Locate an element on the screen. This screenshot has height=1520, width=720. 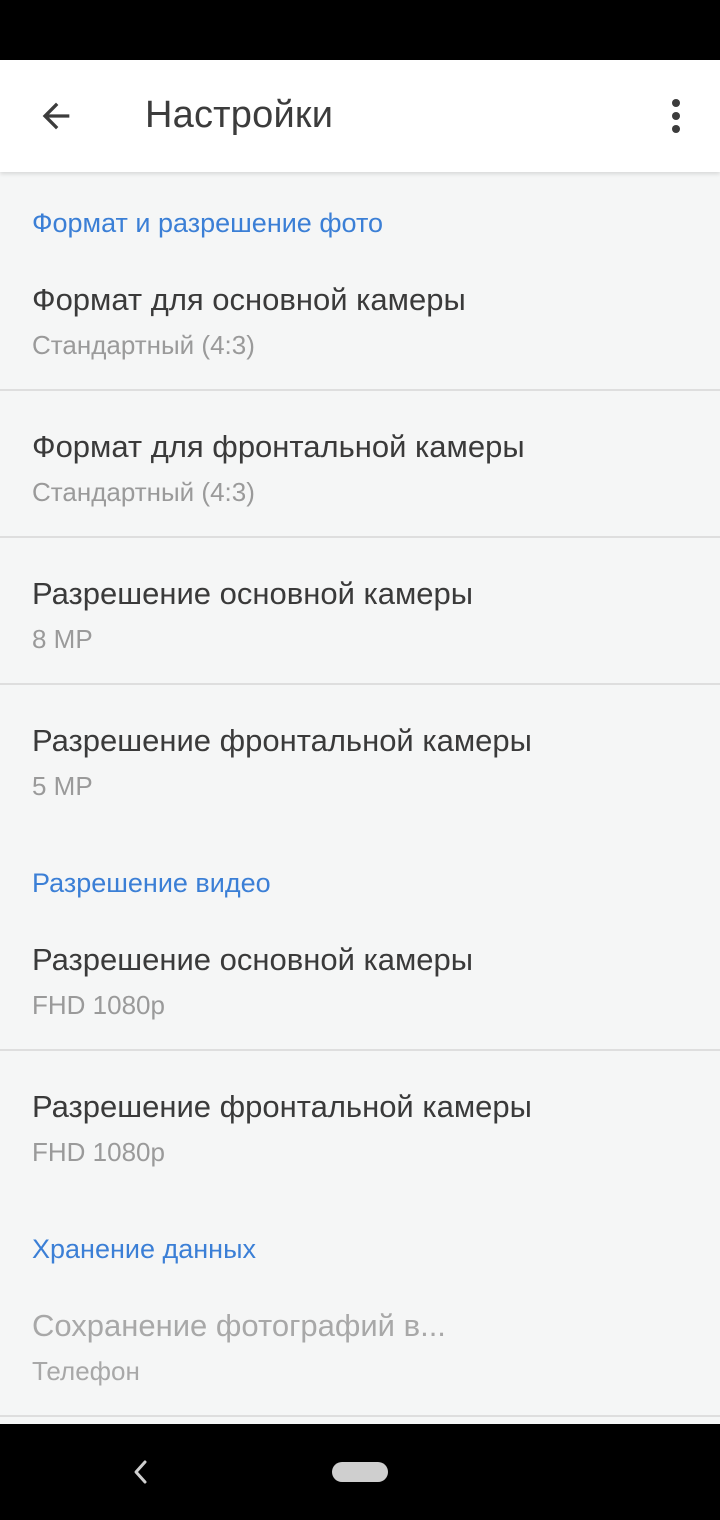
arrow-left-icon is located at coordinates (56, 116).